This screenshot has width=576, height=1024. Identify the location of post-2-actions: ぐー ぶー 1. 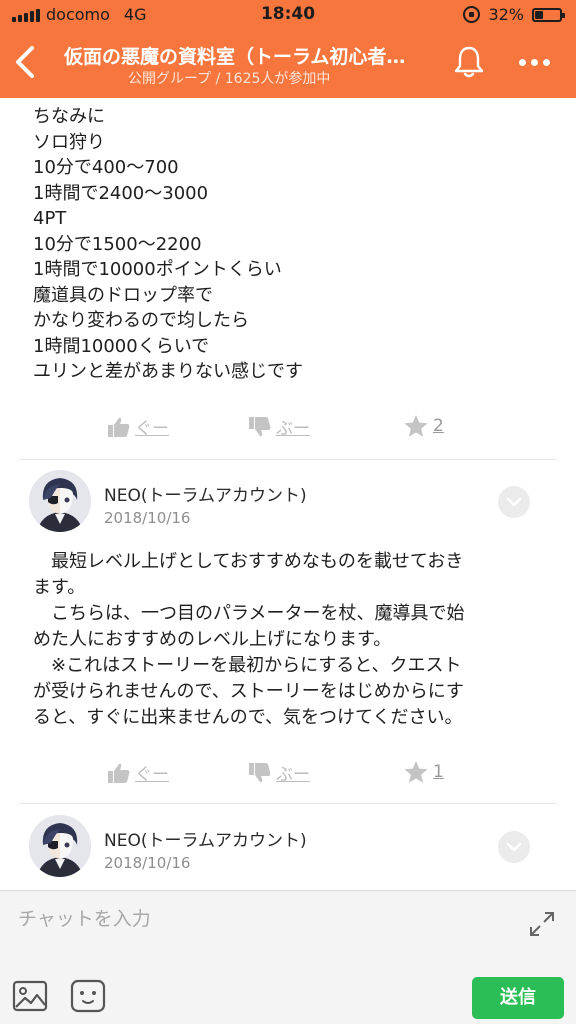
(288, 775).